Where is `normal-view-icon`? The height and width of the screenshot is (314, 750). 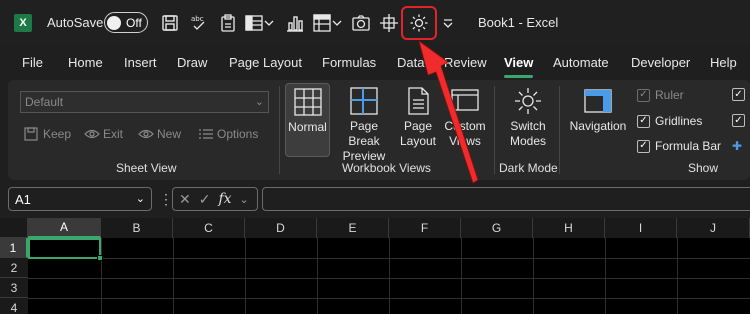
normal-view-icon is located at coordinates (307, 102).